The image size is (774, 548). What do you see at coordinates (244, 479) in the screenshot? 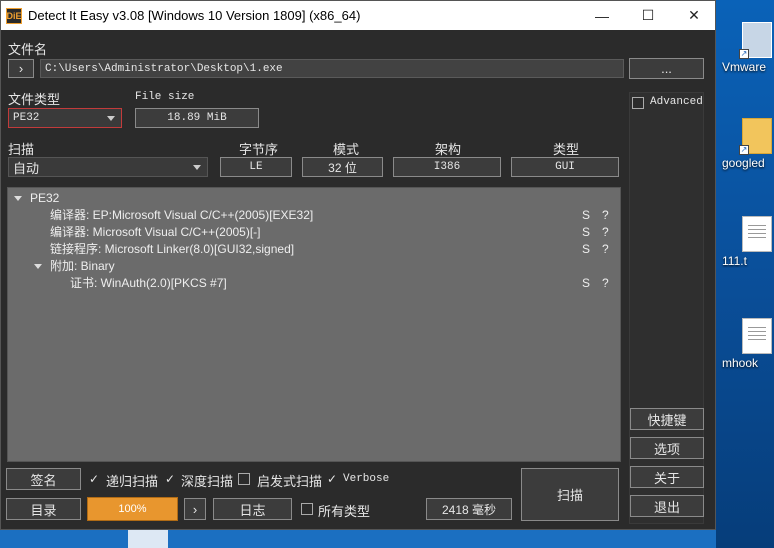
I see `heuristic-checkbox` at bounding box center [244, 479].